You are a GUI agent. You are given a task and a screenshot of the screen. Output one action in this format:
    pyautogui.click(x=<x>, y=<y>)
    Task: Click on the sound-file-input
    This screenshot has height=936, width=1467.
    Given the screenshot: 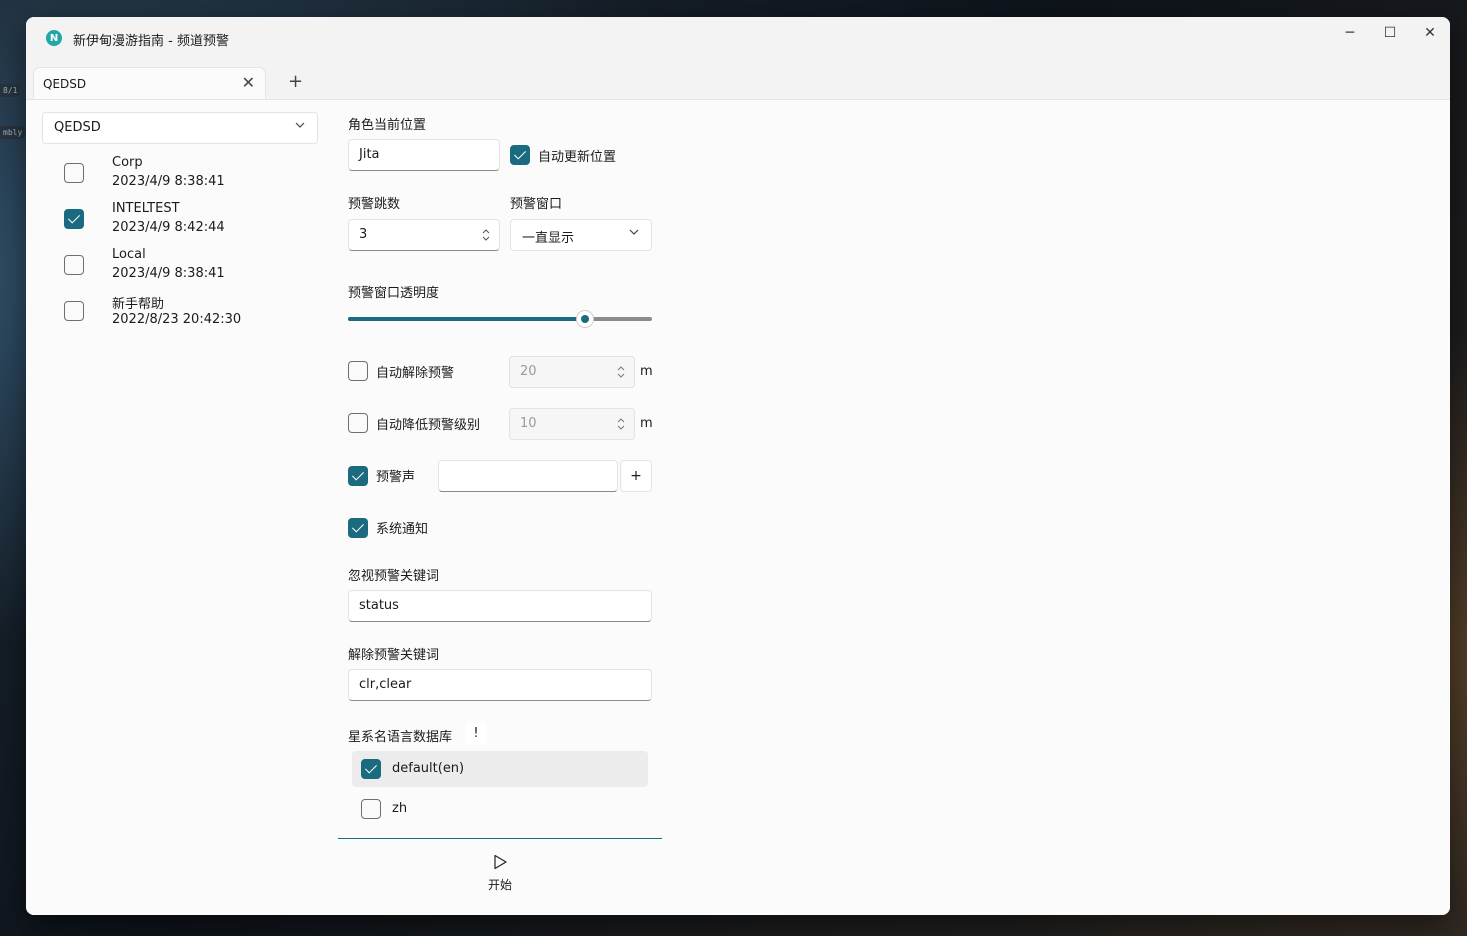 What is the action you would take?
    pyautogui.click(x=528, y=476)
    